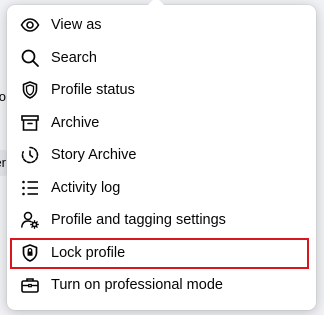 The image size is (324, 315). I want to click on menu-caret, so click(156, 3).